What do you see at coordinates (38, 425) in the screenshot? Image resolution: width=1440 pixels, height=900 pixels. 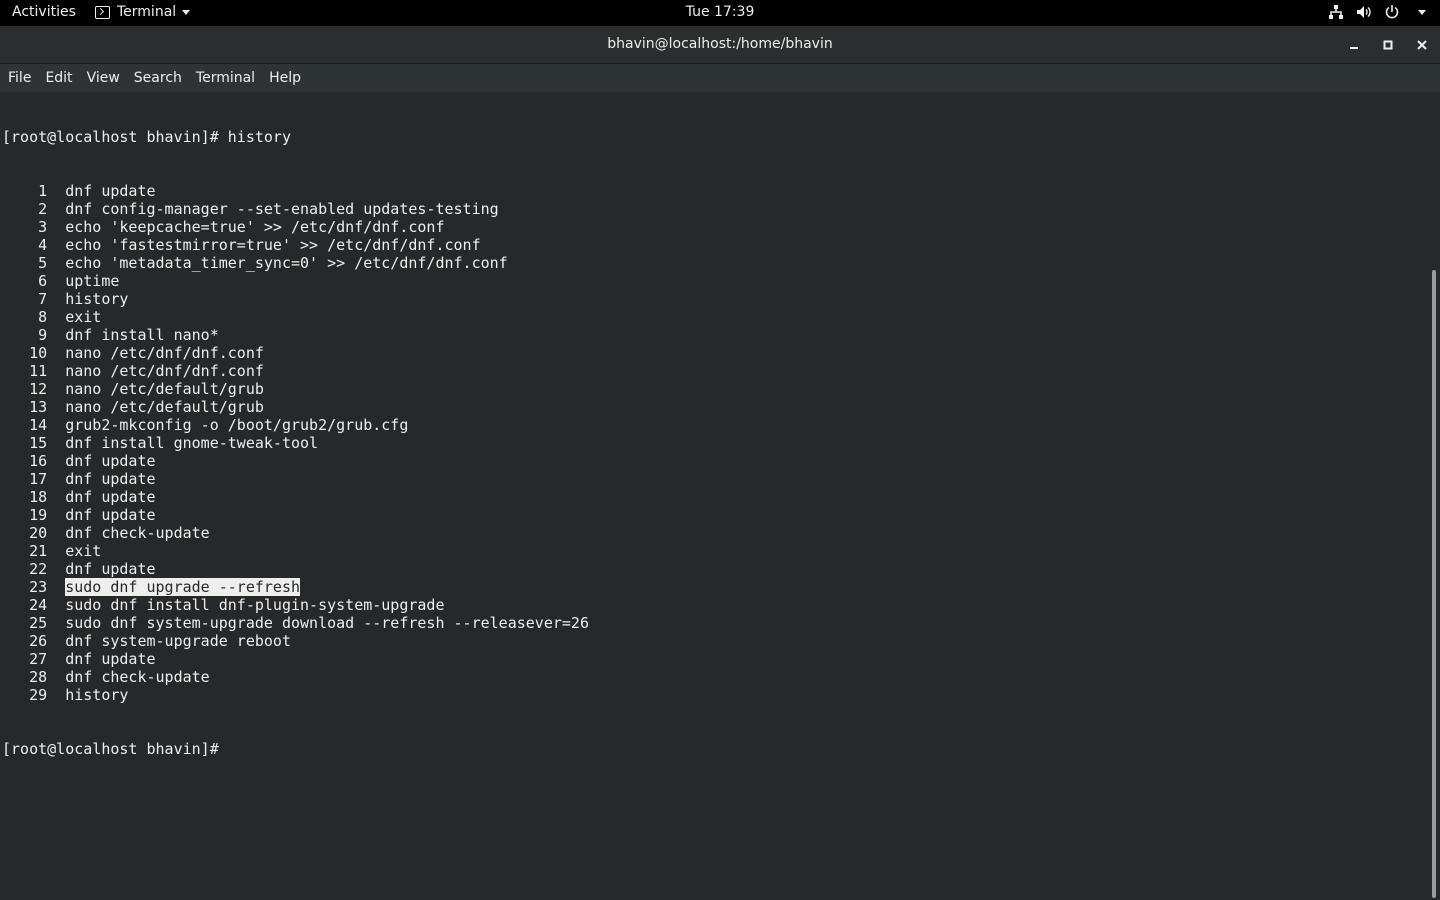 I see `history-number: 14` at bounding box center [38, 425].